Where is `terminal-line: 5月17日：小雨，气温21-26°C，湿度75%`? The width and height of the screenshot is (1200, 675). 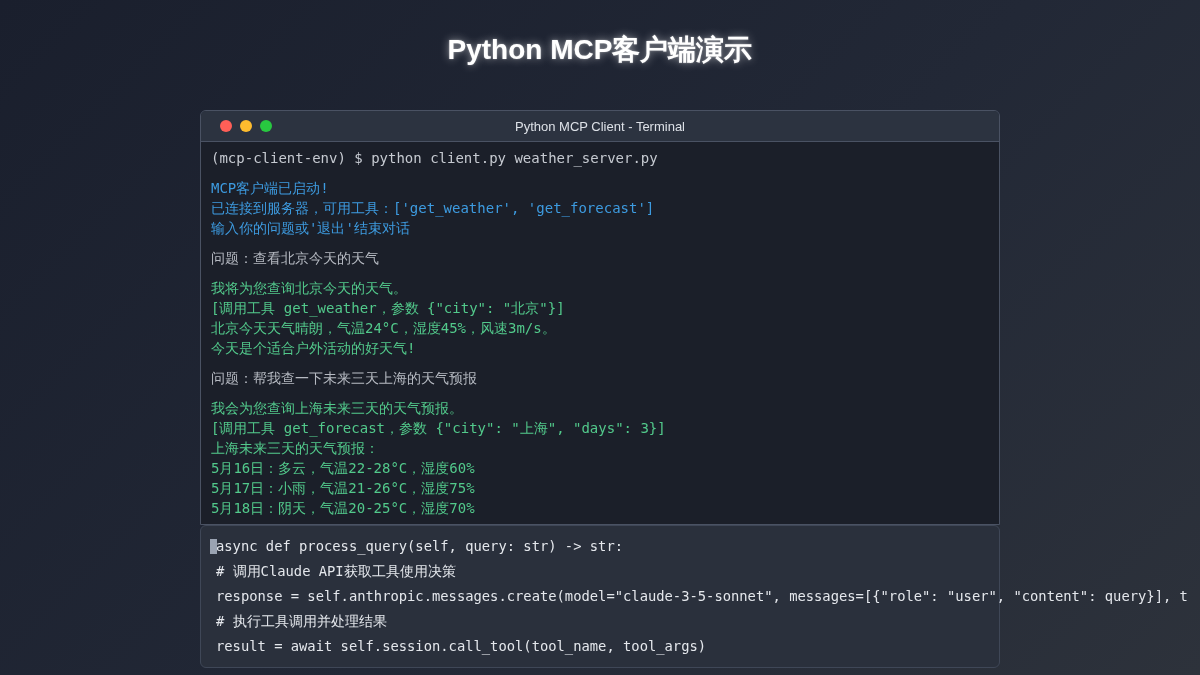
terminal-line: 5月17日：小雨，气温21-26°C，湿度75% is located at coordinates (343, 488).